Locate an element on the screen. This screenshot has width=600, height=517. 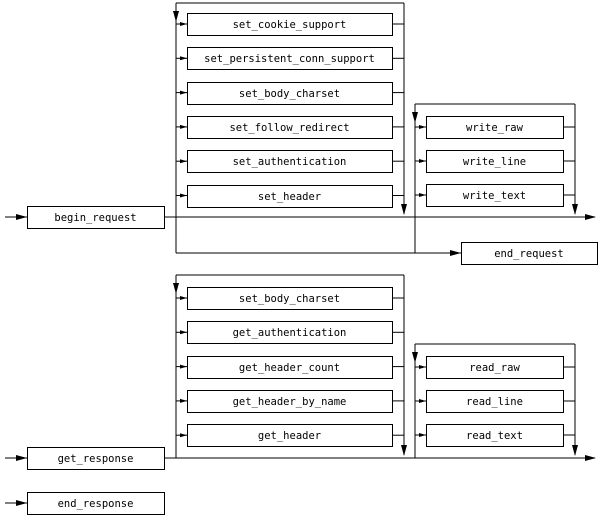
sub-2-label: read_text is located at coordinates (494, 436).